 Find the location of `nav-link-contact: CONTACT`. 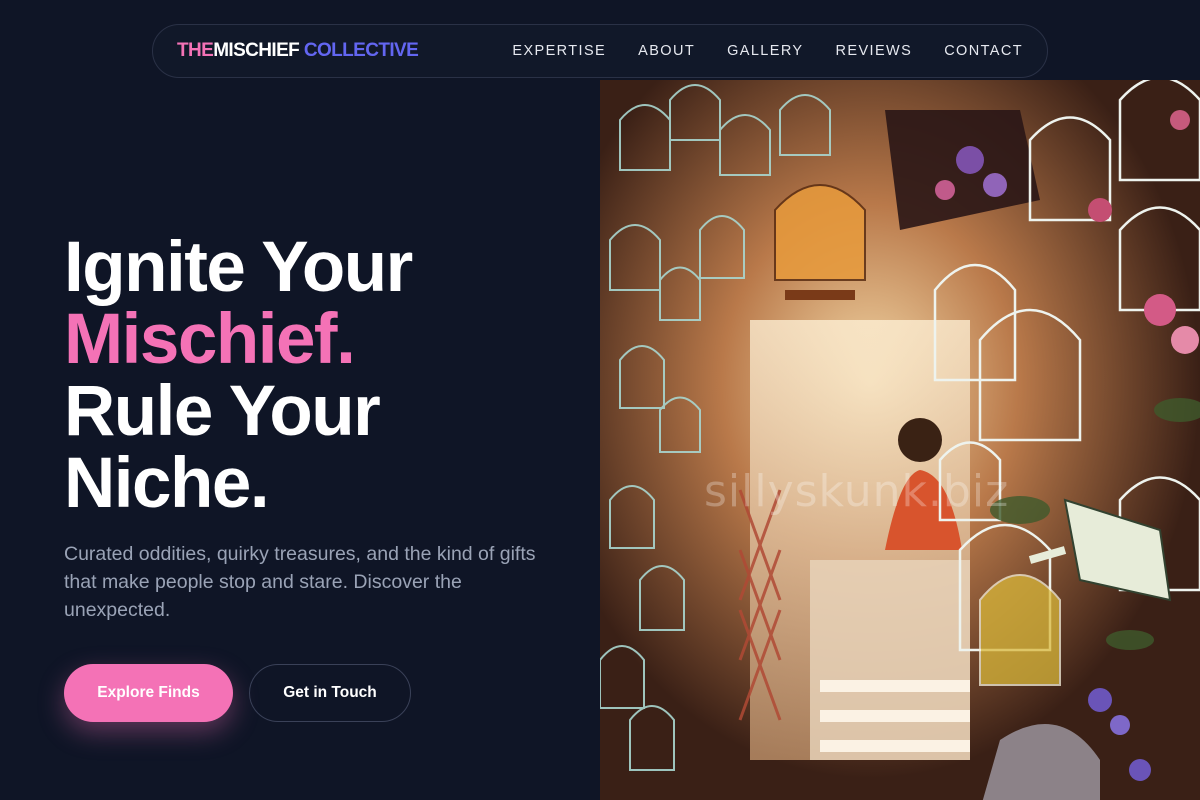

nav-link-contact: CONTACT is located at coordinates (983, 51).